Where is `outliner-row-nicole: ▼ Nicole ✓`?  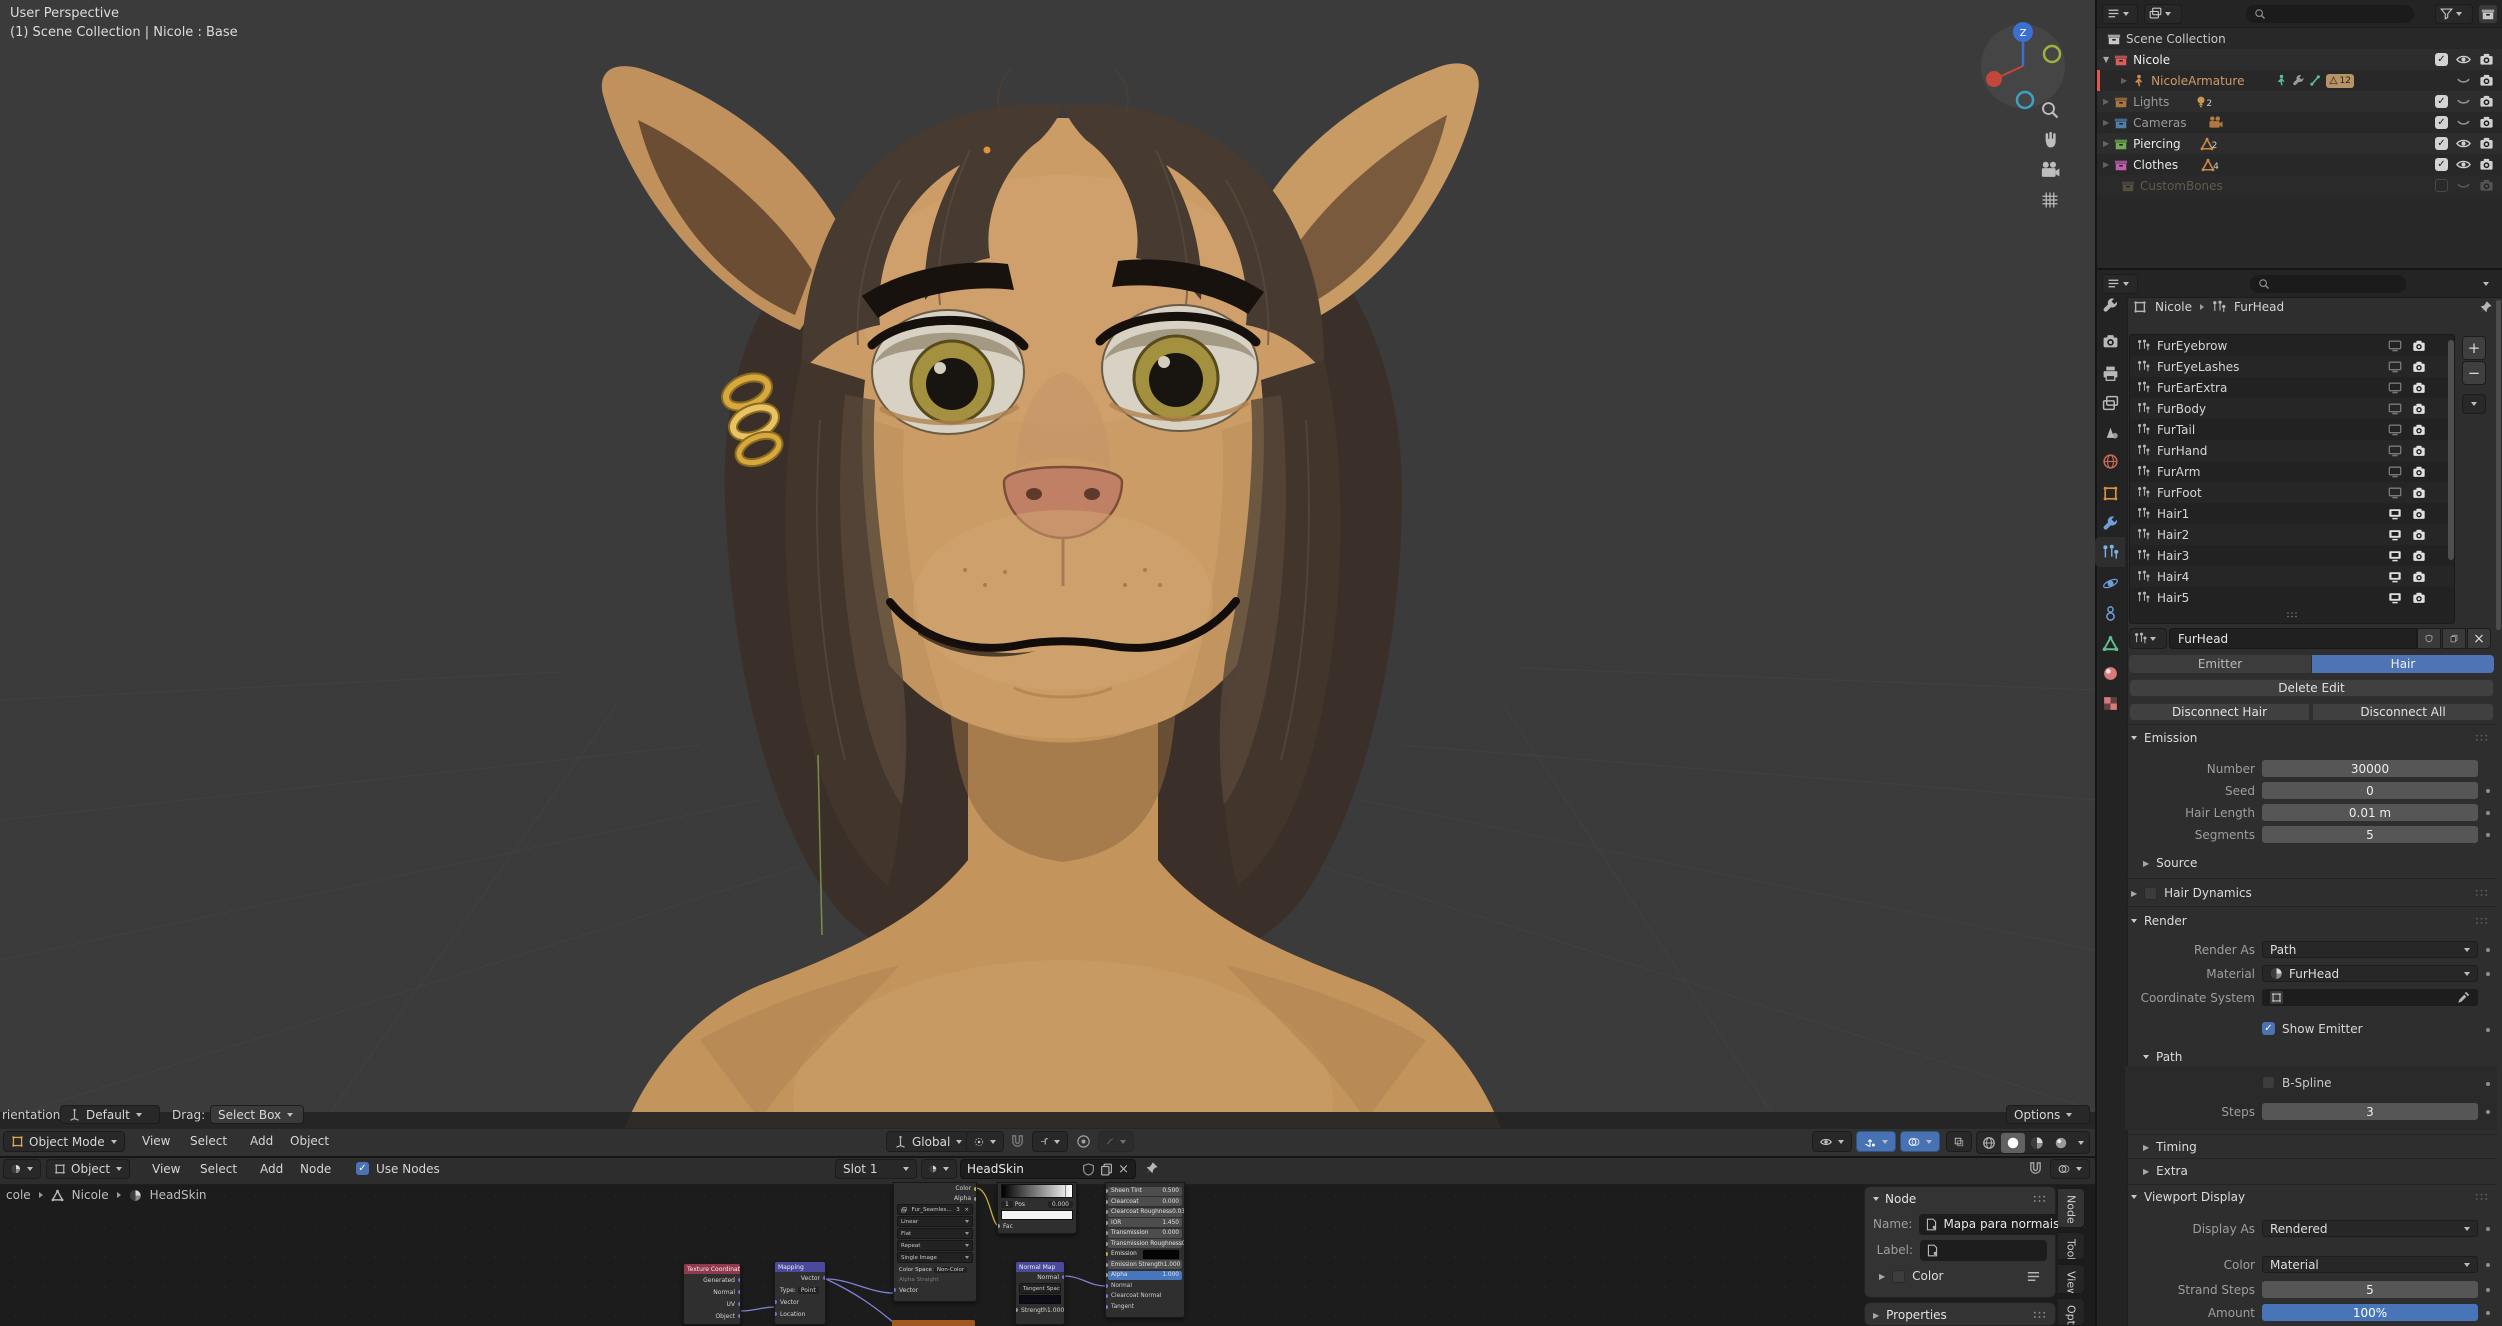
outliner-row-nicole: ▼ Nicole ✓ is located at coordinates (2299, 59).